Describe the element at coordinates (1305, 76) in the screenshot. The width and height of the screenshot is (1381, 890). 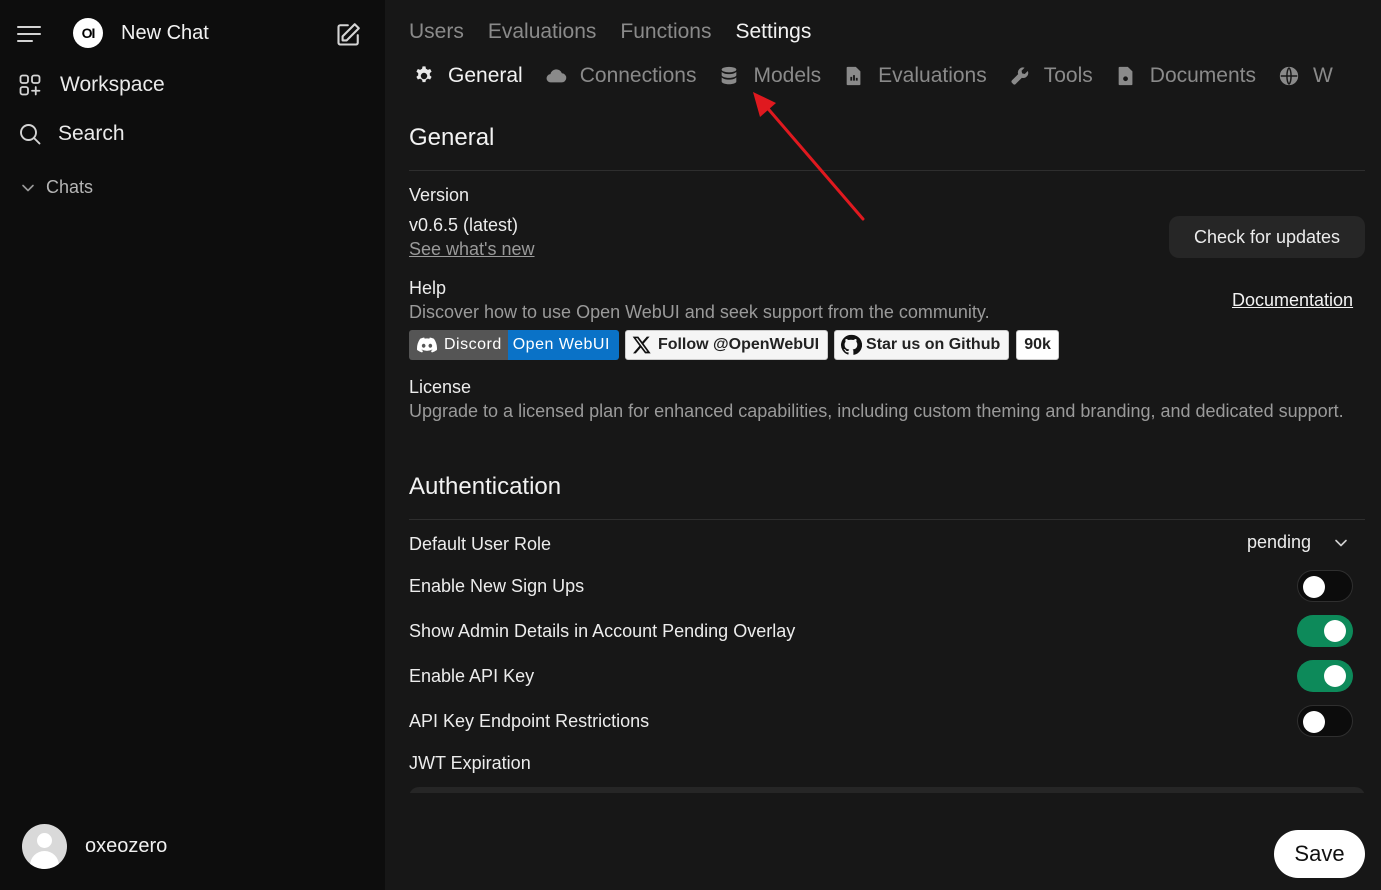
I see `subtab-web: W` at that location.